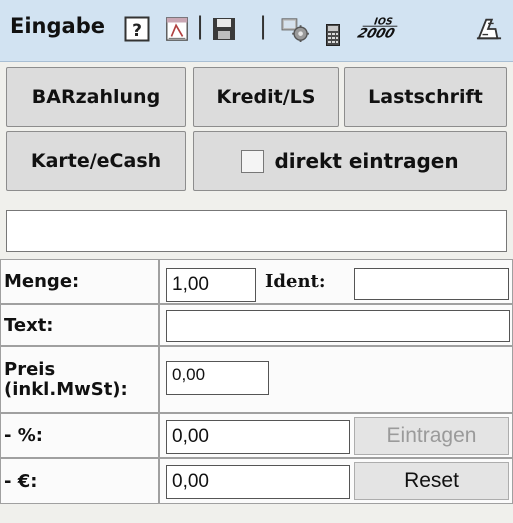 Image resolution: width=513 pixels, height=523 pixels. Describe the element at coordinates (376, 33) in the screenshot. I see `svg-text: 2000` at that location.